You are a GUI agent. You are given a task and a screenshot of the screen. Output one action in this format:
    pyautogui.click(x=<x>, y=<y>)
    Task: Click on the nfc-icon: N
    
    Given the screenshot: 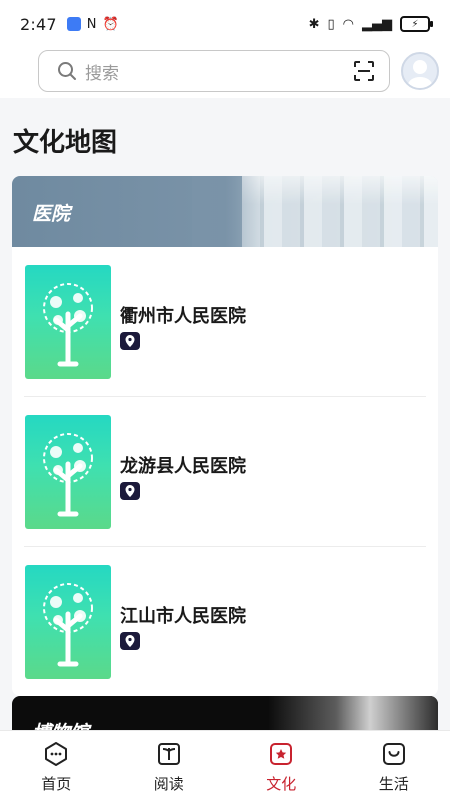 What is the action you would take?
    pyautogui.click(x=91, y=24)
    